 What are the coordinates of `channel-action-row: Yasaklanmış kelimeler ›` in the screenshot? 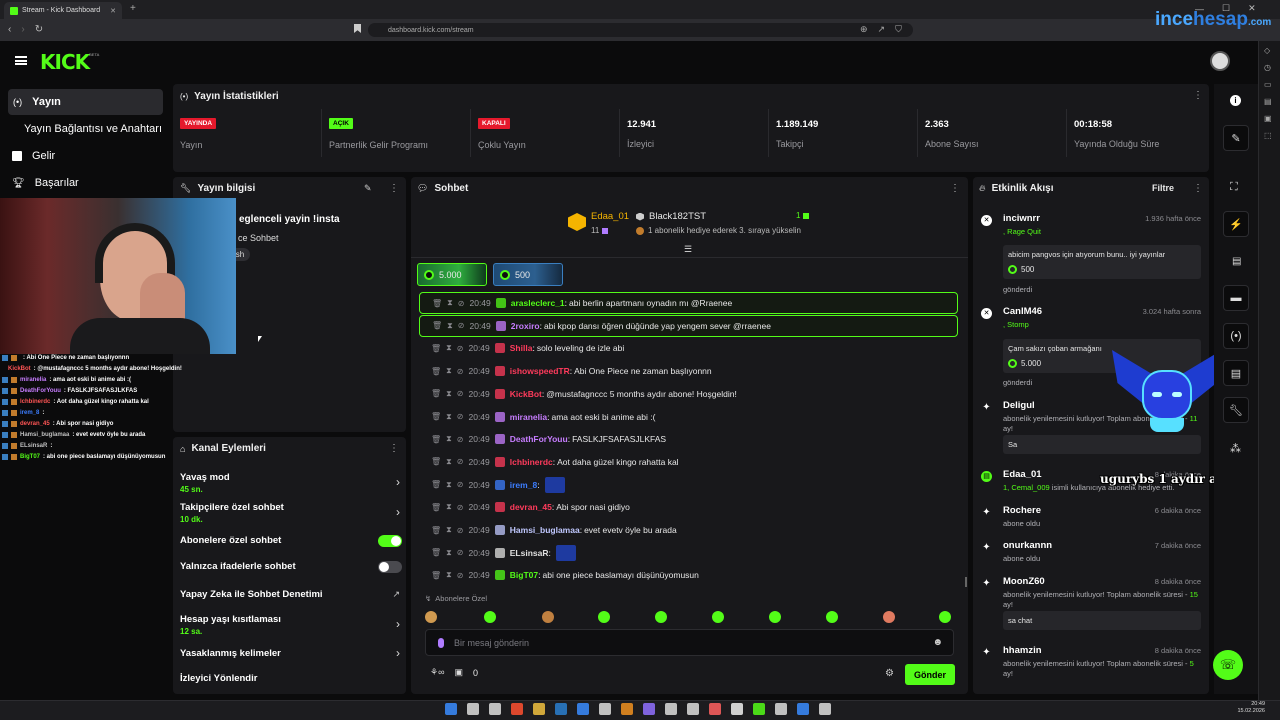 It's located at (291, 659).